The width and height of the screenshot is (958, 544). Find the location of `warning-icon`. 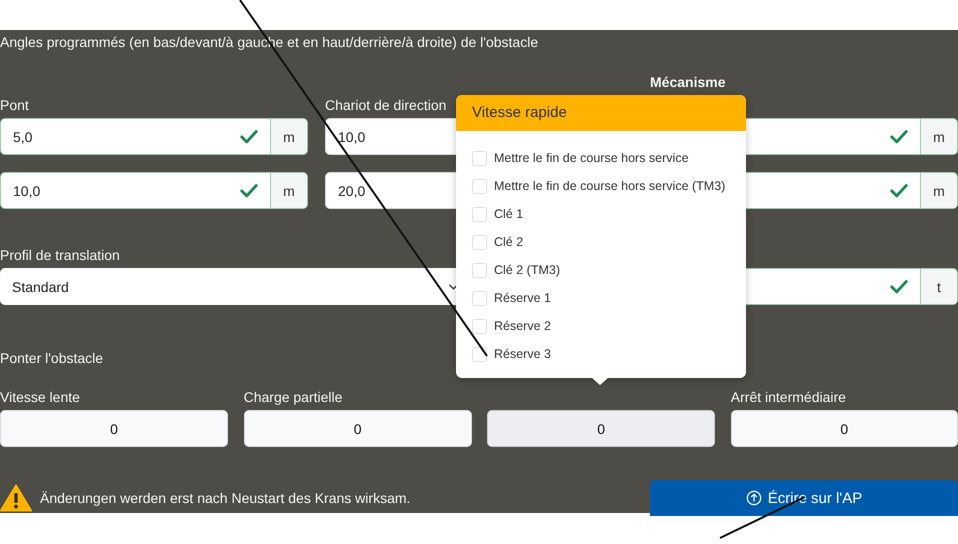

warning-icon is located at coordinates (16, 498).